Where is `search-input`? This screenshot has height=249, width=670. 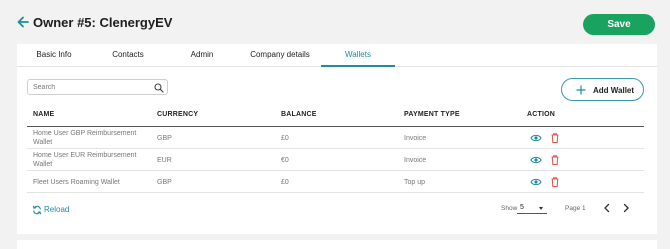
search-input is located at coordinates (90, 87).